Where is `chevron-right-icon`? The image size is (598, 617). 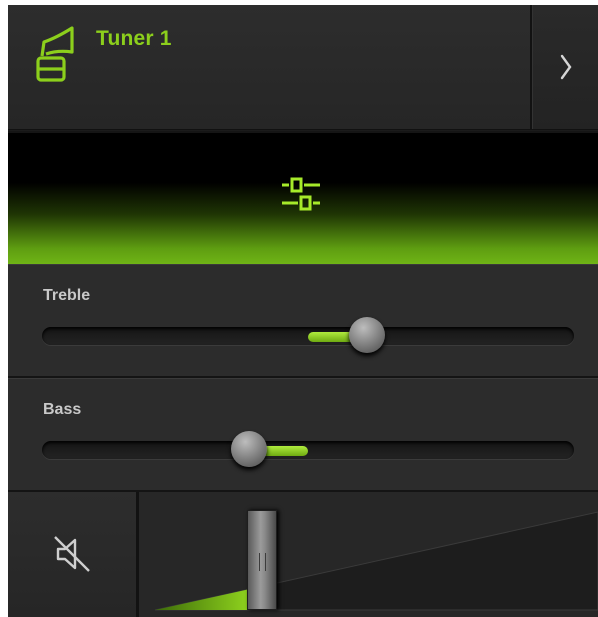 chevron-right-icon is located at coordinates (566, 67).